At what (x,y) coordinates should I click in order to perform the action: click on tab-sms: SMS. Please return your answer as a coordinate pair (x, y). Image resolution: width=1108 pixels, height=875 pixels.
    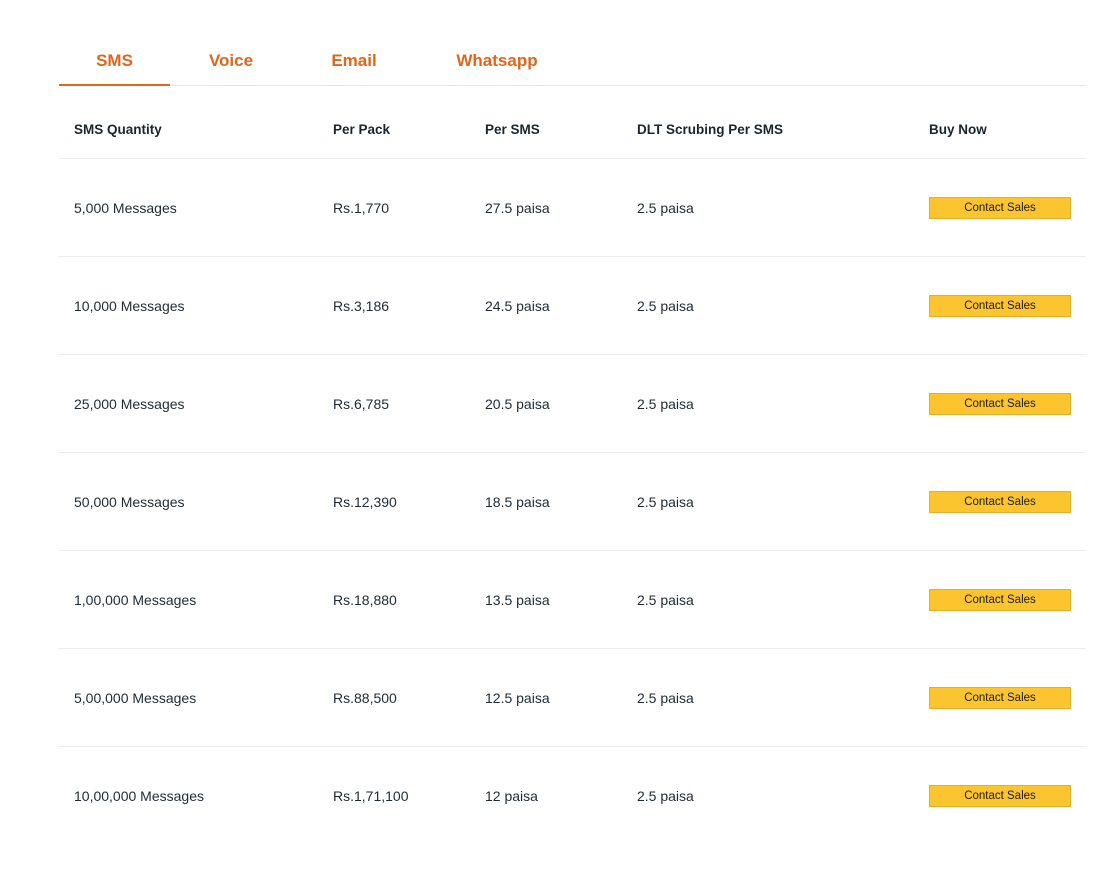
    Looking at the image, I should click on (114, 67).